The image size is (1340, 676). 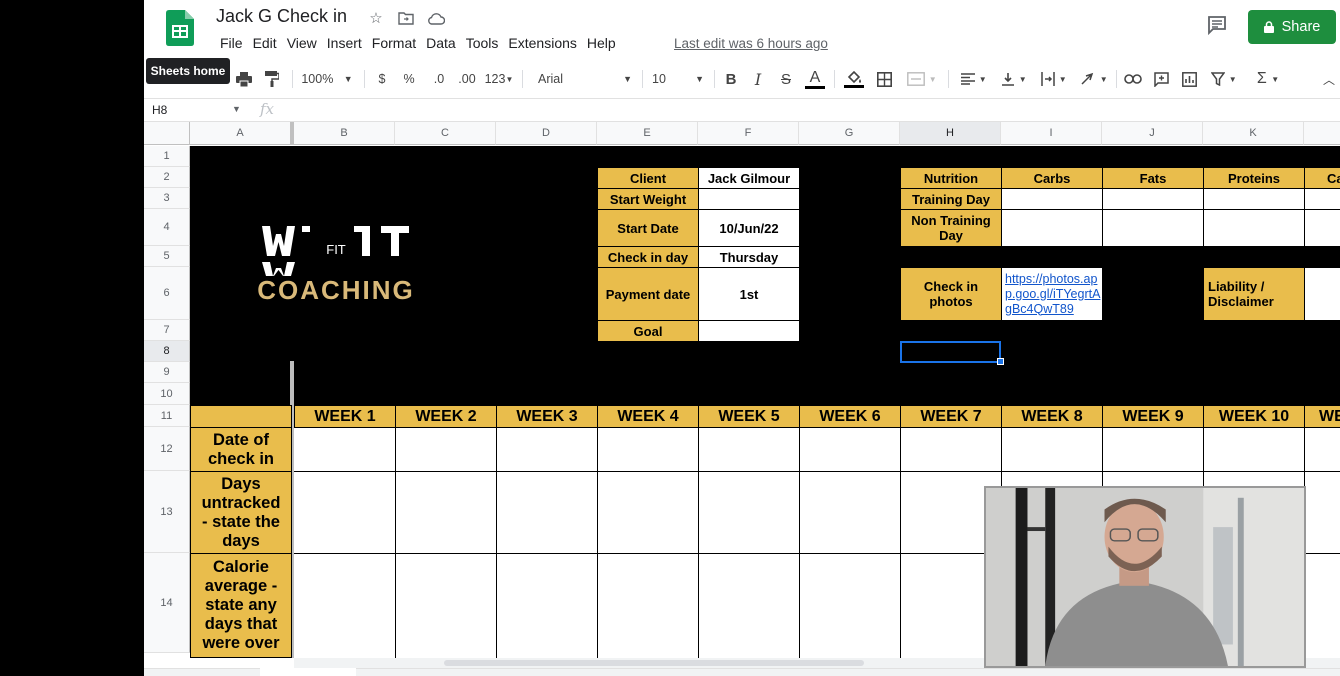 What do you see at coordinates (1322, 294) in the screenshot?
I see `liability-value` at bounding box center [1322, 294].